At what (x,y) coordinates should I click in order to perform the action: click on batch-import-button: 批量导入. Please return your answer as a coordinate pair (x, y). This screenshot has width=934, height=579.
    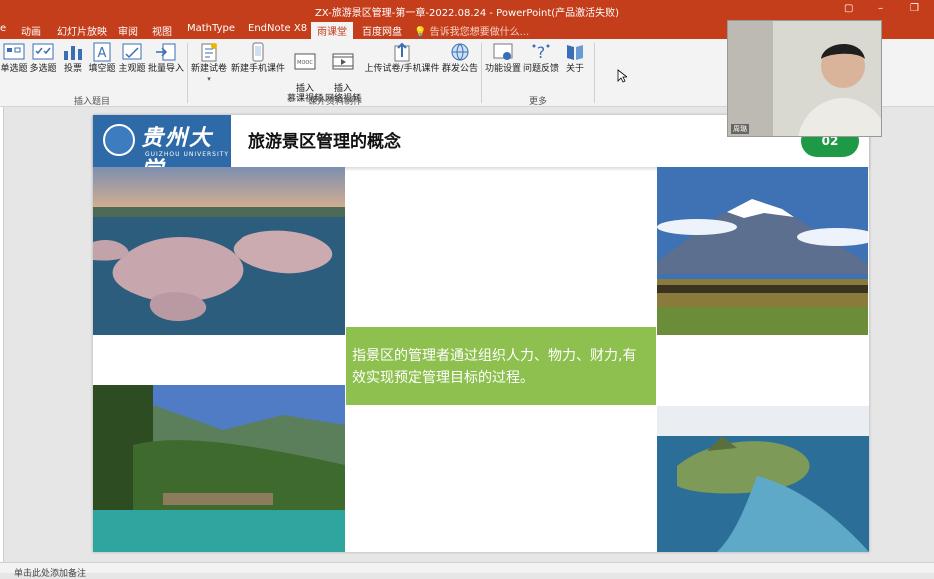
    Looking at the image, I should click on (166, 58).